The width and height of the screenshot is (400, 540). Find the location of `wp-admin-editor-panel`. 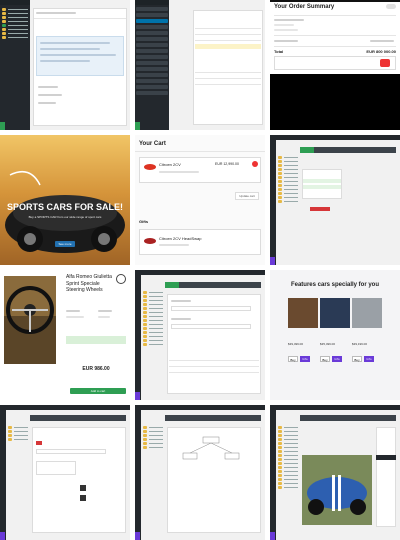

wp-admin-editor-panel is located at coordinates (65, 65).